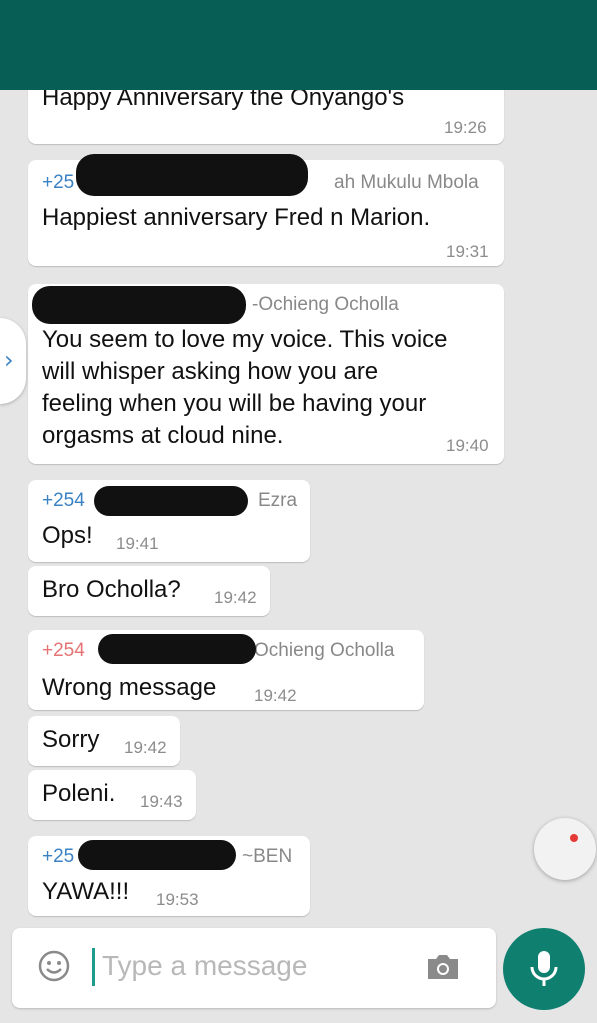  Describe the element at coordinates (27, 44) in the screenshot. I see `back-arrow-icon` at that location.